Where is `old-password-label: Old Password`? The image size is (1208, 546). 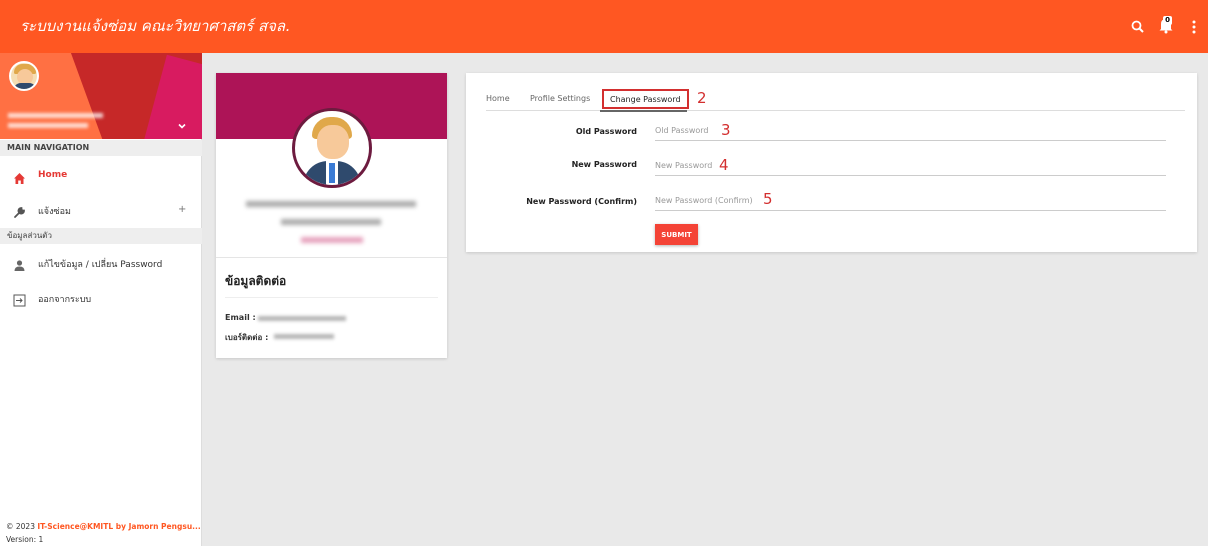
old-password-label: Old Password is located at coordinates (606, 131).